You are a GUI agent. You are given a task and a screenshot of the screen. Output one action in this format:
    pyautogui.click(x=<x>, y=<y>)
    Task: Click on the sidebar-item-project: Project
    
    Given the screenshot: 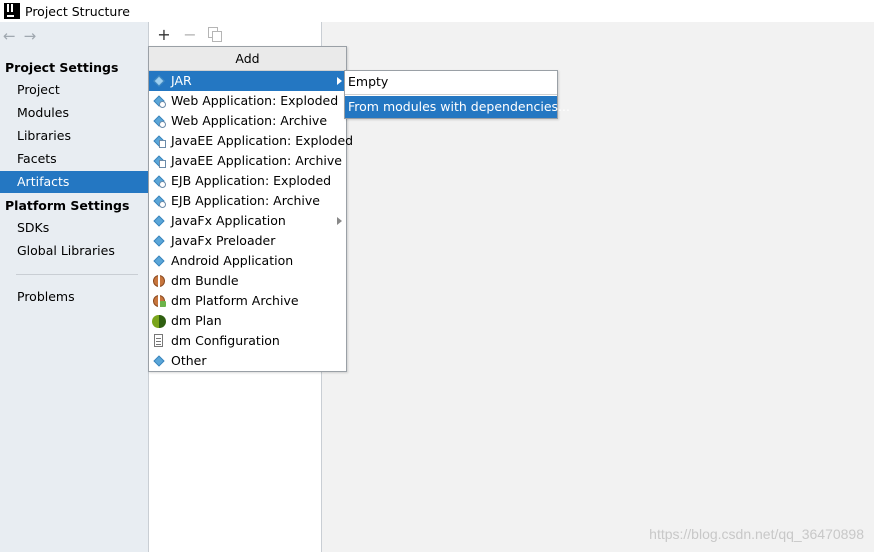 What is the action you would take?
    pyautogui.click(x=74, y=90)
    